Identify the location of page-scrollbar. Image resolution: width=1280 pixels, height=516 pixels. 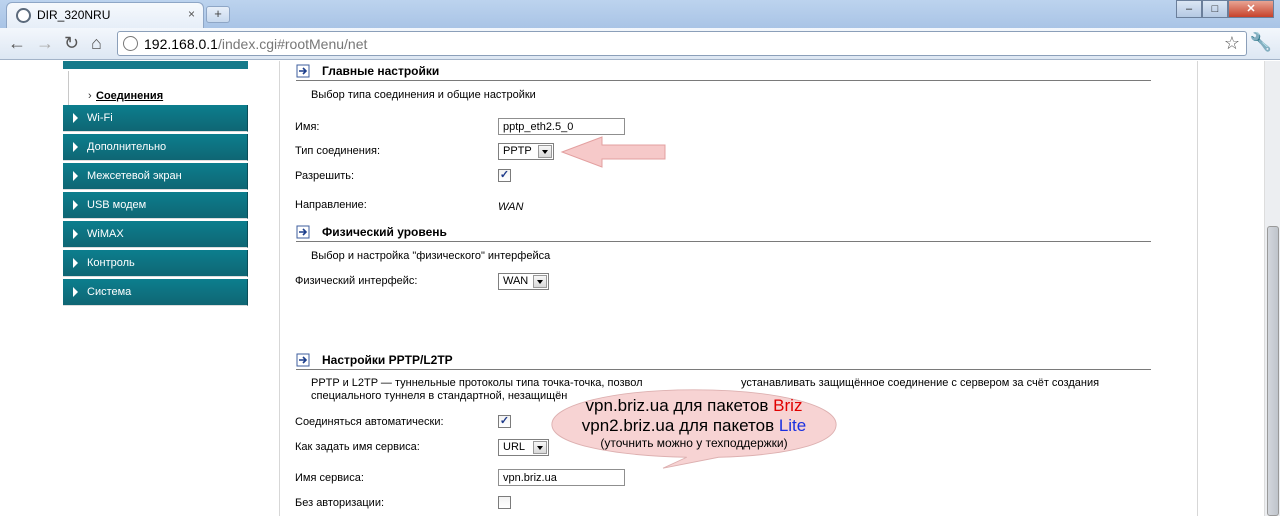
(1272, 288).